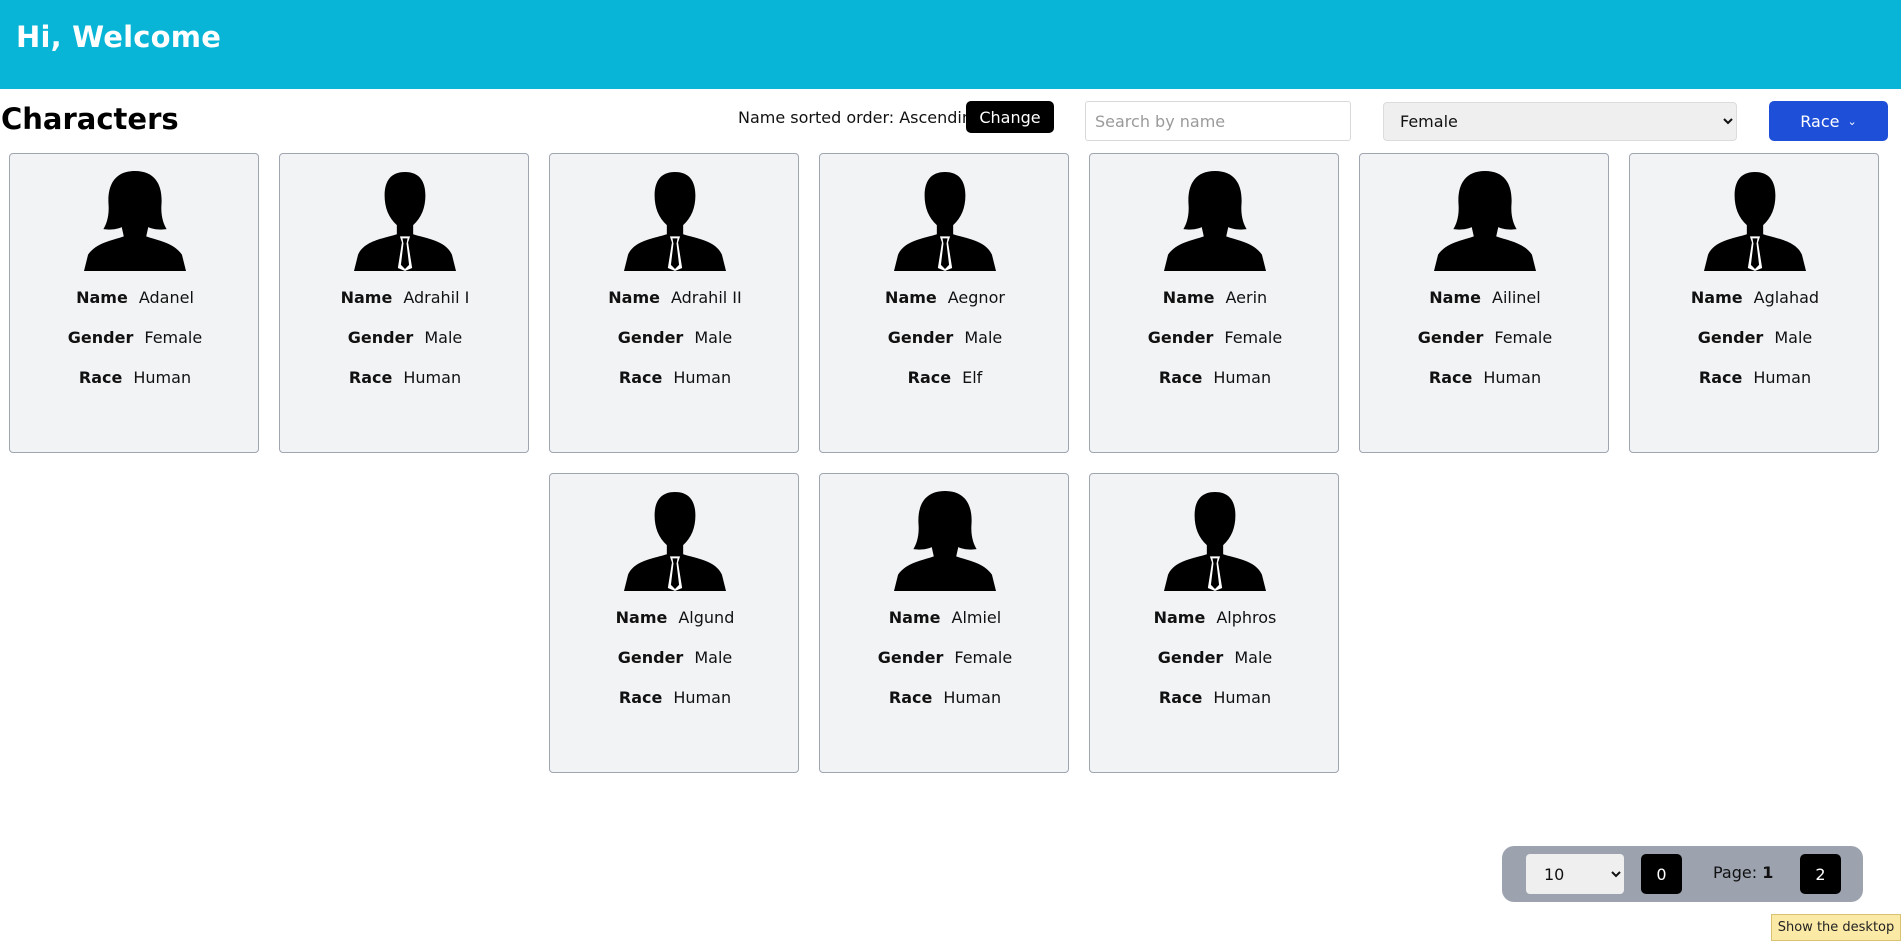 Image resolution: width=1901 pixels, height=941 pixels. I want to click on name-value: Ailinel, so click(1516, 297).